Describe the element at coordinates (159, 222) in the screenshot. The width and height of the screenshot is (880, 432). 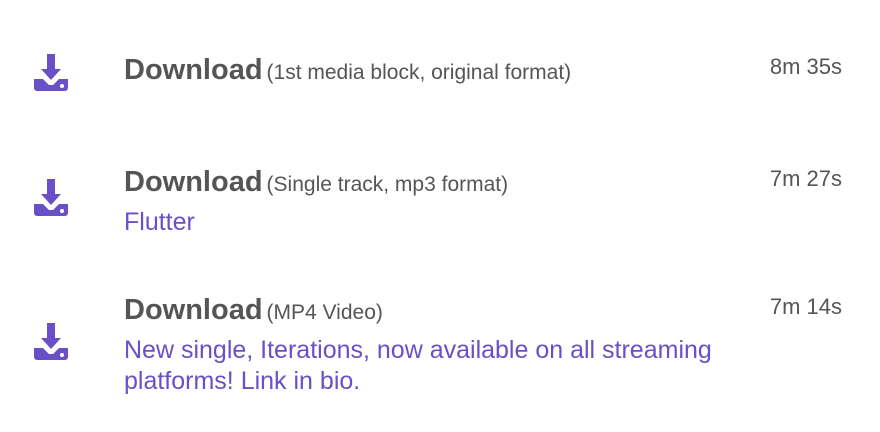
I see `track-description: Flutter` at that location.